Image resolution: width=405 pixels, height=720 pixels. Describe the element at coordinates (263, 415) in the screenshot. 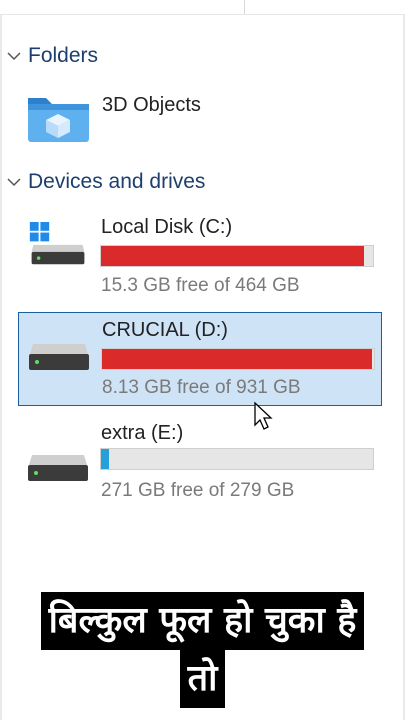

I see `mouse-cursor-icon` at that location.